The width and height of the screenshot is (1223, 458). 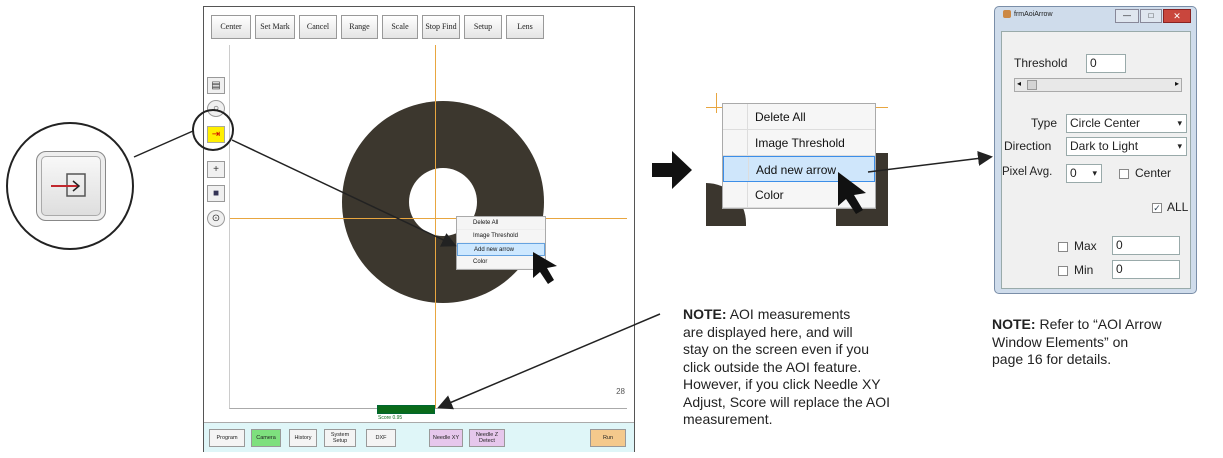 I want to click on lens-button: Lens, so click(x=525, y=27).